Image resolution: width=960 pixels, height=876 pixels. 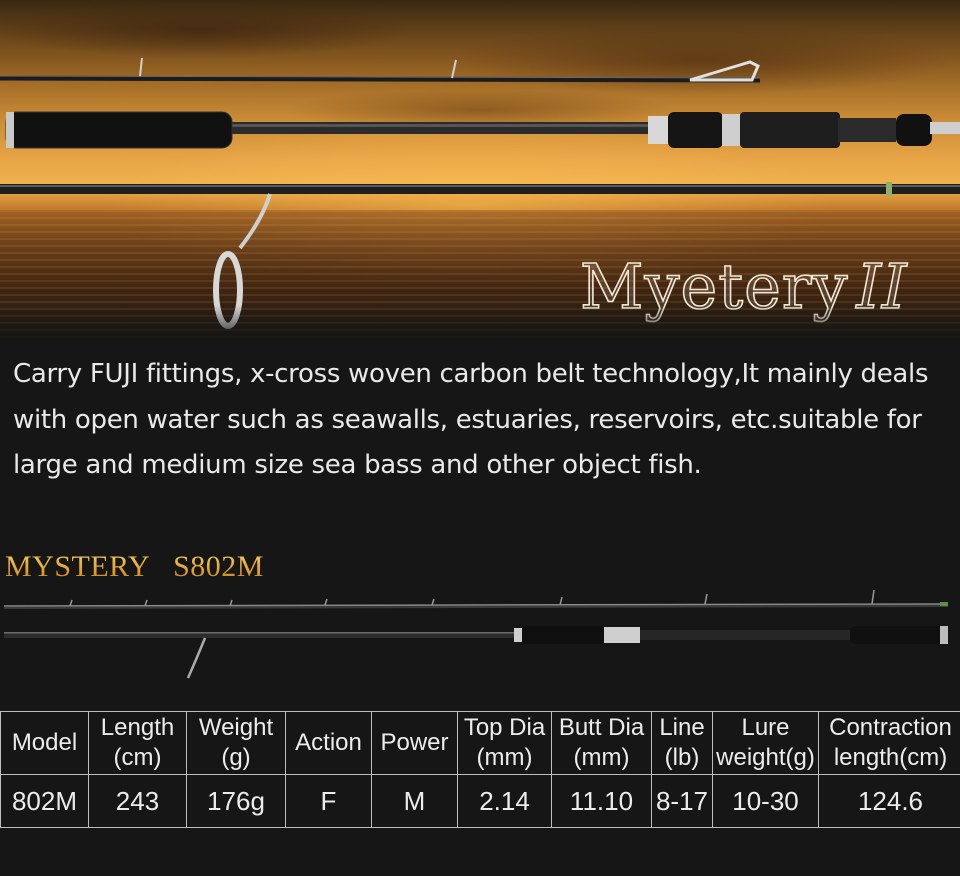 I want to click on reel-seat-ring, so click(x=658, y=130).